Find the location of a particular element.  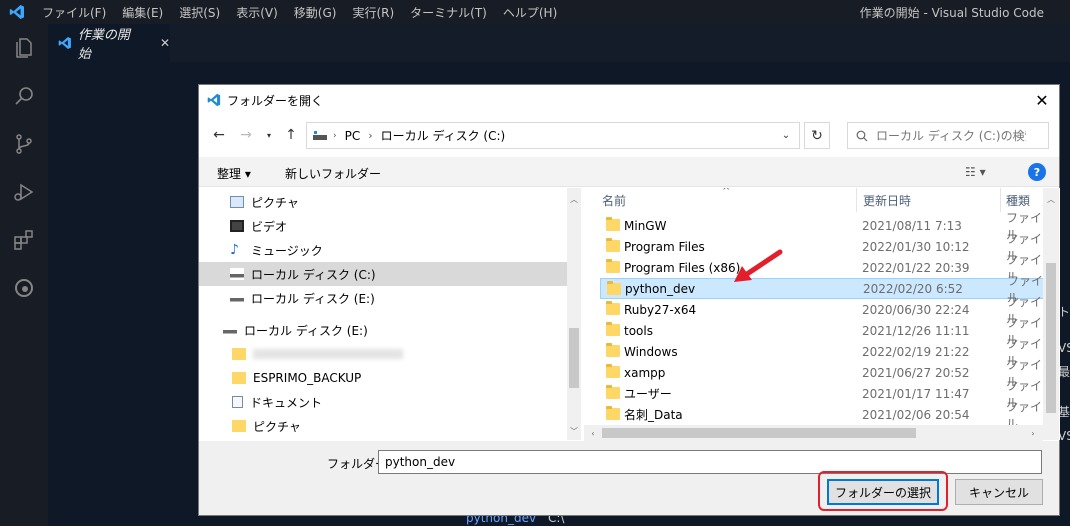

tree-item-label: ピクチャ is located at coordinates (277, 426).